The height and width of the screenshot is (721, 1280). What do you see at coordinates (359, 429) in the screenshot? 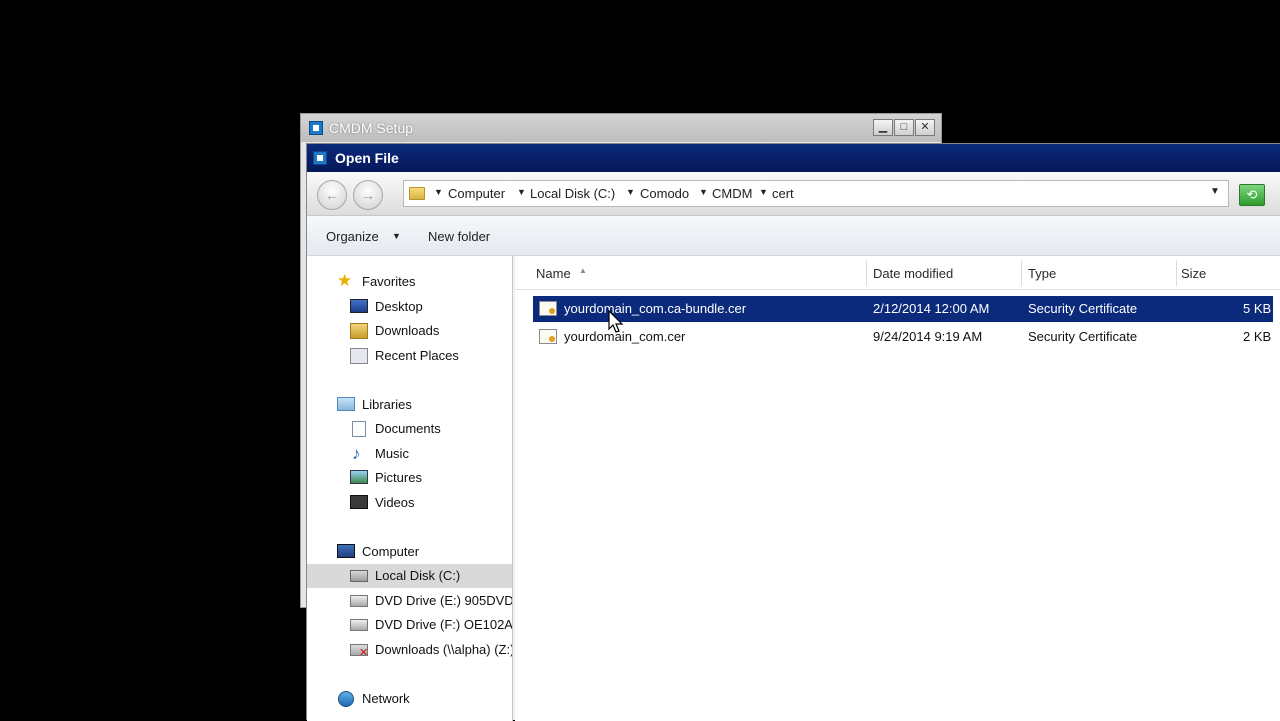
I see `documents-icon` at bounding box center [359, 429].